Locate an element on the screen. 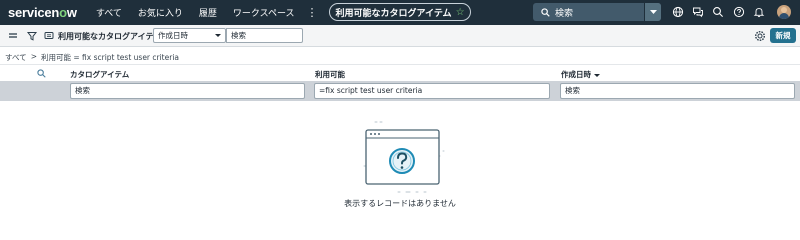  list-toolbar: 利用可能なカタログアイテム 作成日時 検索 新規 is located at coordinates (400, 36).